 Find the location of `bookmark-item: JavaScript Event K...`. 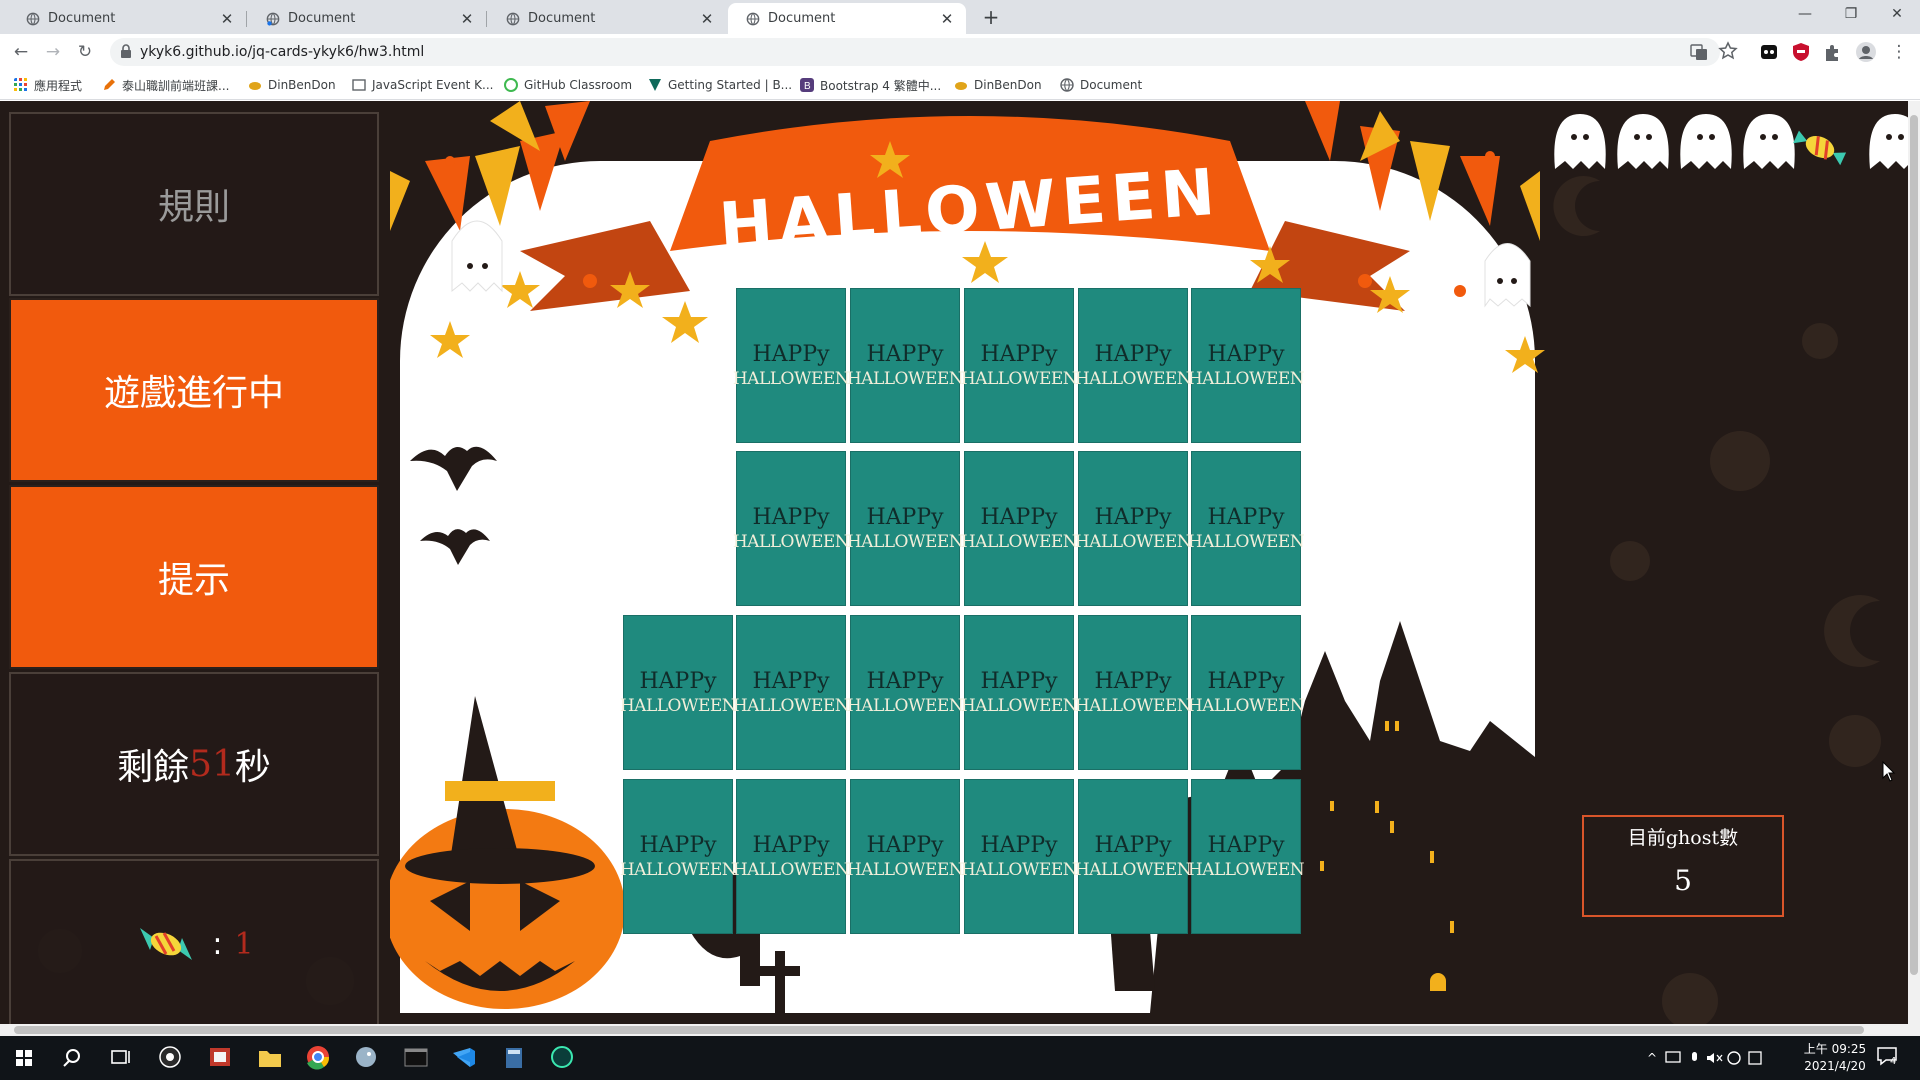

bookmark-item: JavaScript Event K... is located at coordinates (422, 85).